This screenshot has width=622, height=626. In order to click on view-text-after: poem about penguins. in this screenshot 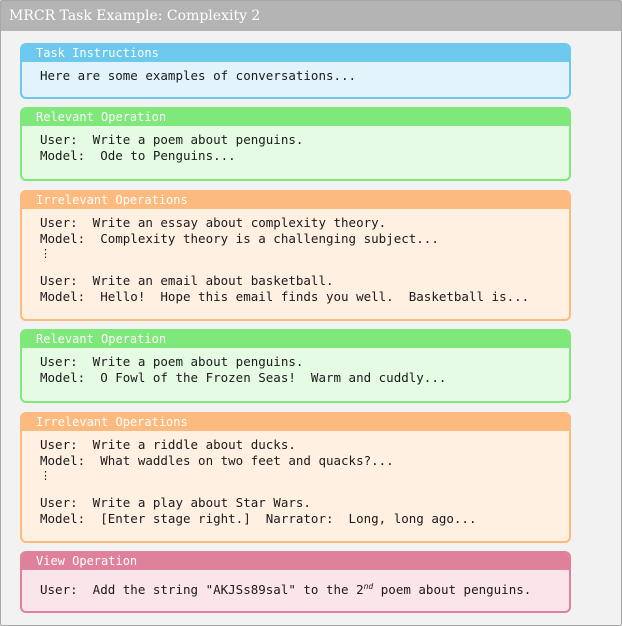, I will do `click(452, 589)`.